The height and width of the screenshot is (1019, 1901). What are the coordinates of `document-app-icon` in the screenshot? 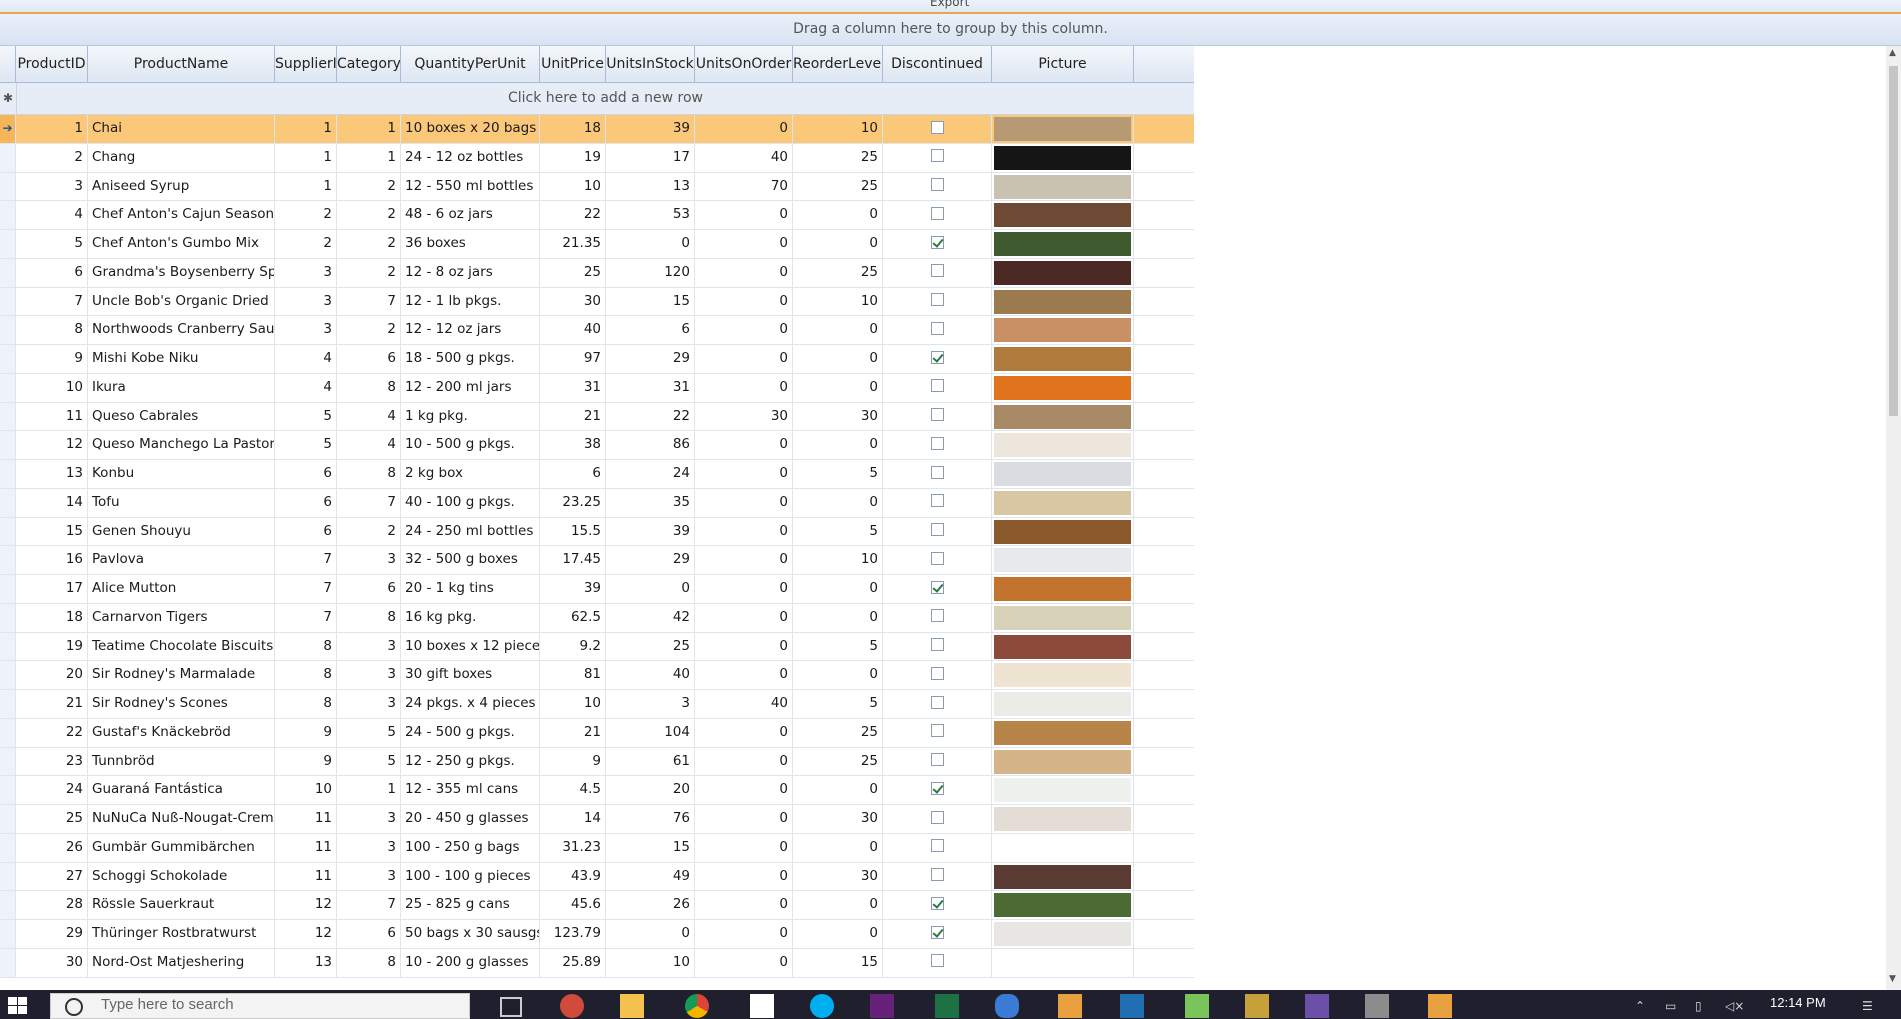 It's located at (762, 1006).